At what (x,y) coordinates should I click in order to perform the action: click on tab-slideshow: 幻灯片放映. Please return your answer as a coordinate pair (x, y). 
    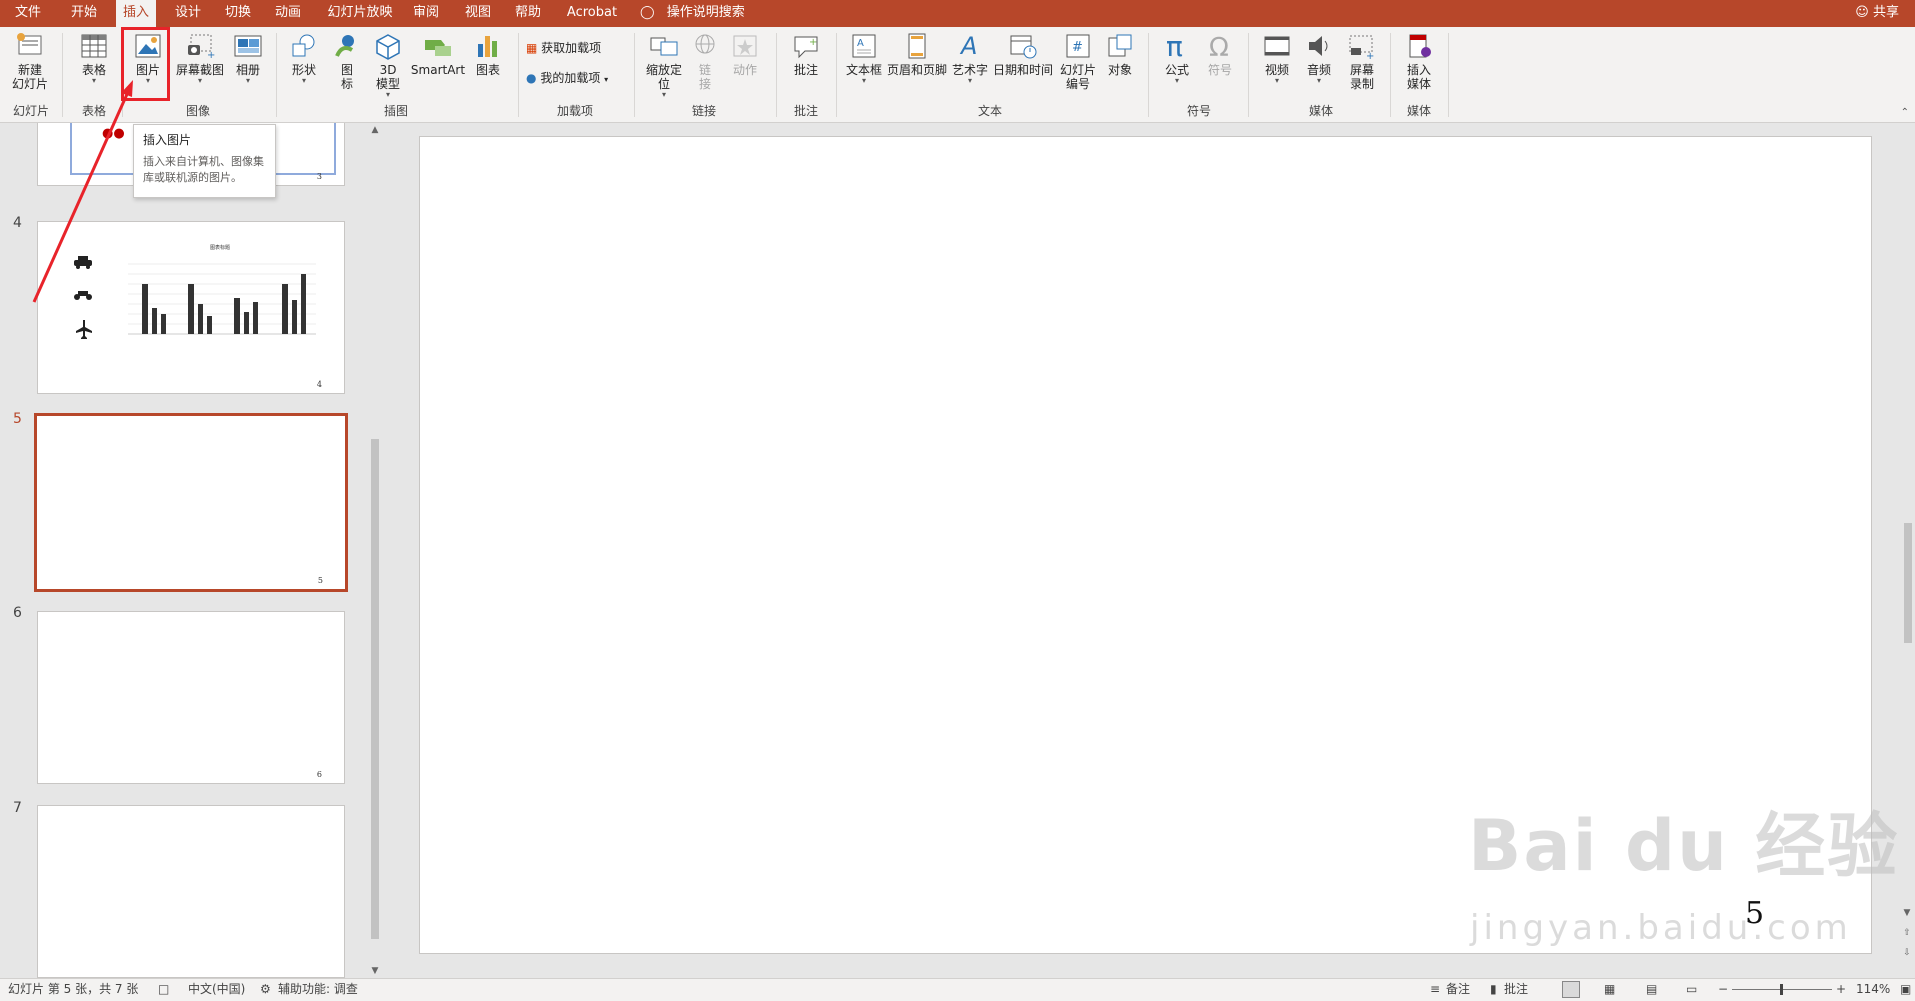
    Looking at the image, I should click on (360, 13).